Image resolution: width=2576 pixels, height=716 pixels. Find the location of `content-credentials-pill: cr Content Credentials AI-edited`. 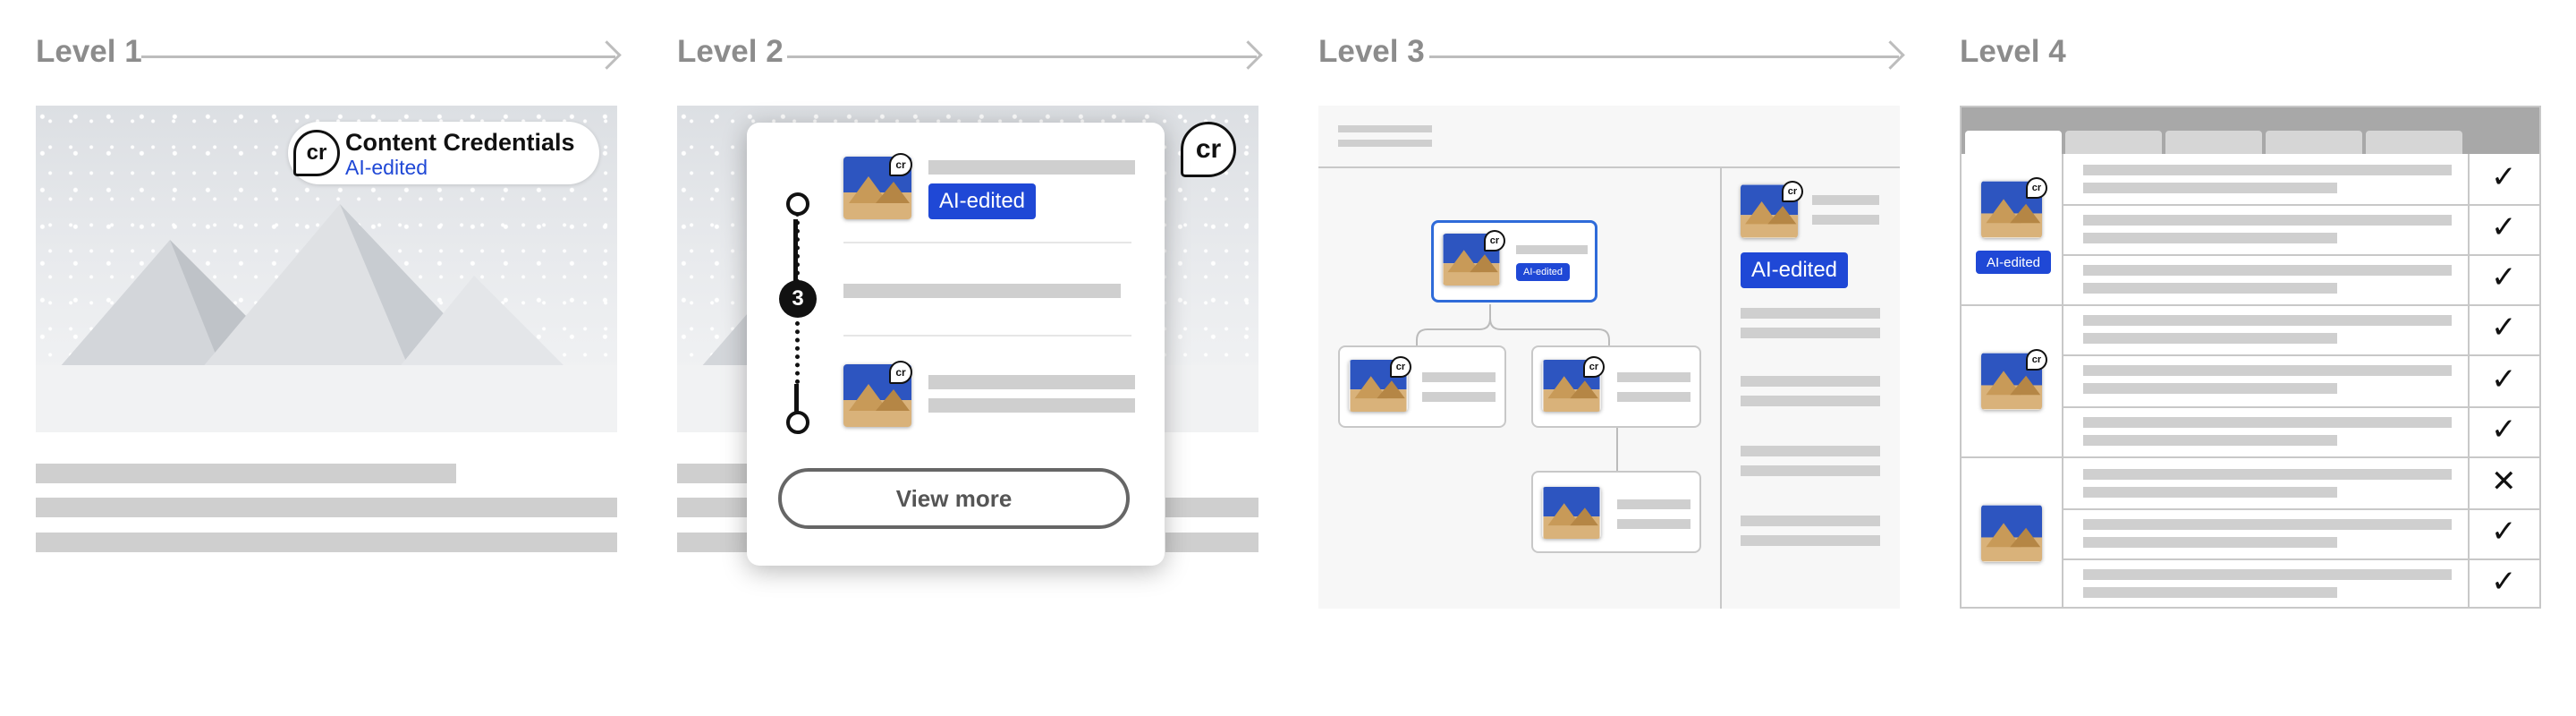

content-credentials-pill: cr Content Credentials AI-edited is located at coordinates (443, 153).